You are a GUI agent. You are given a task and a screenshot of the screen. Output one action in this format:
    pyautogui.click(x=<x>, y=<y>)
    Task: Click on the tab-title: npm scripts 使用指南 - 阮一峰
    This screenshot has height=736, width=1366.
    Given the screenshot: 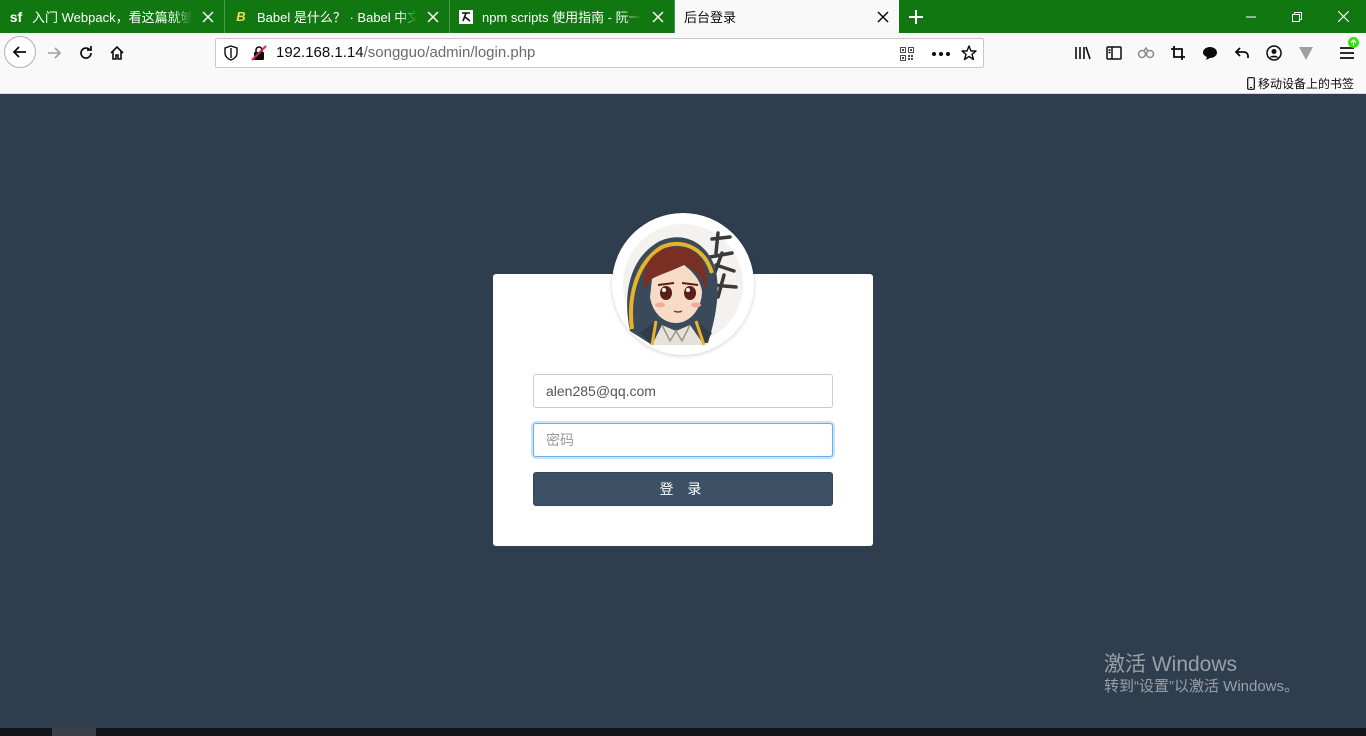 What is the action you would take?
    pyautogui.click(x=562, y=17)
    